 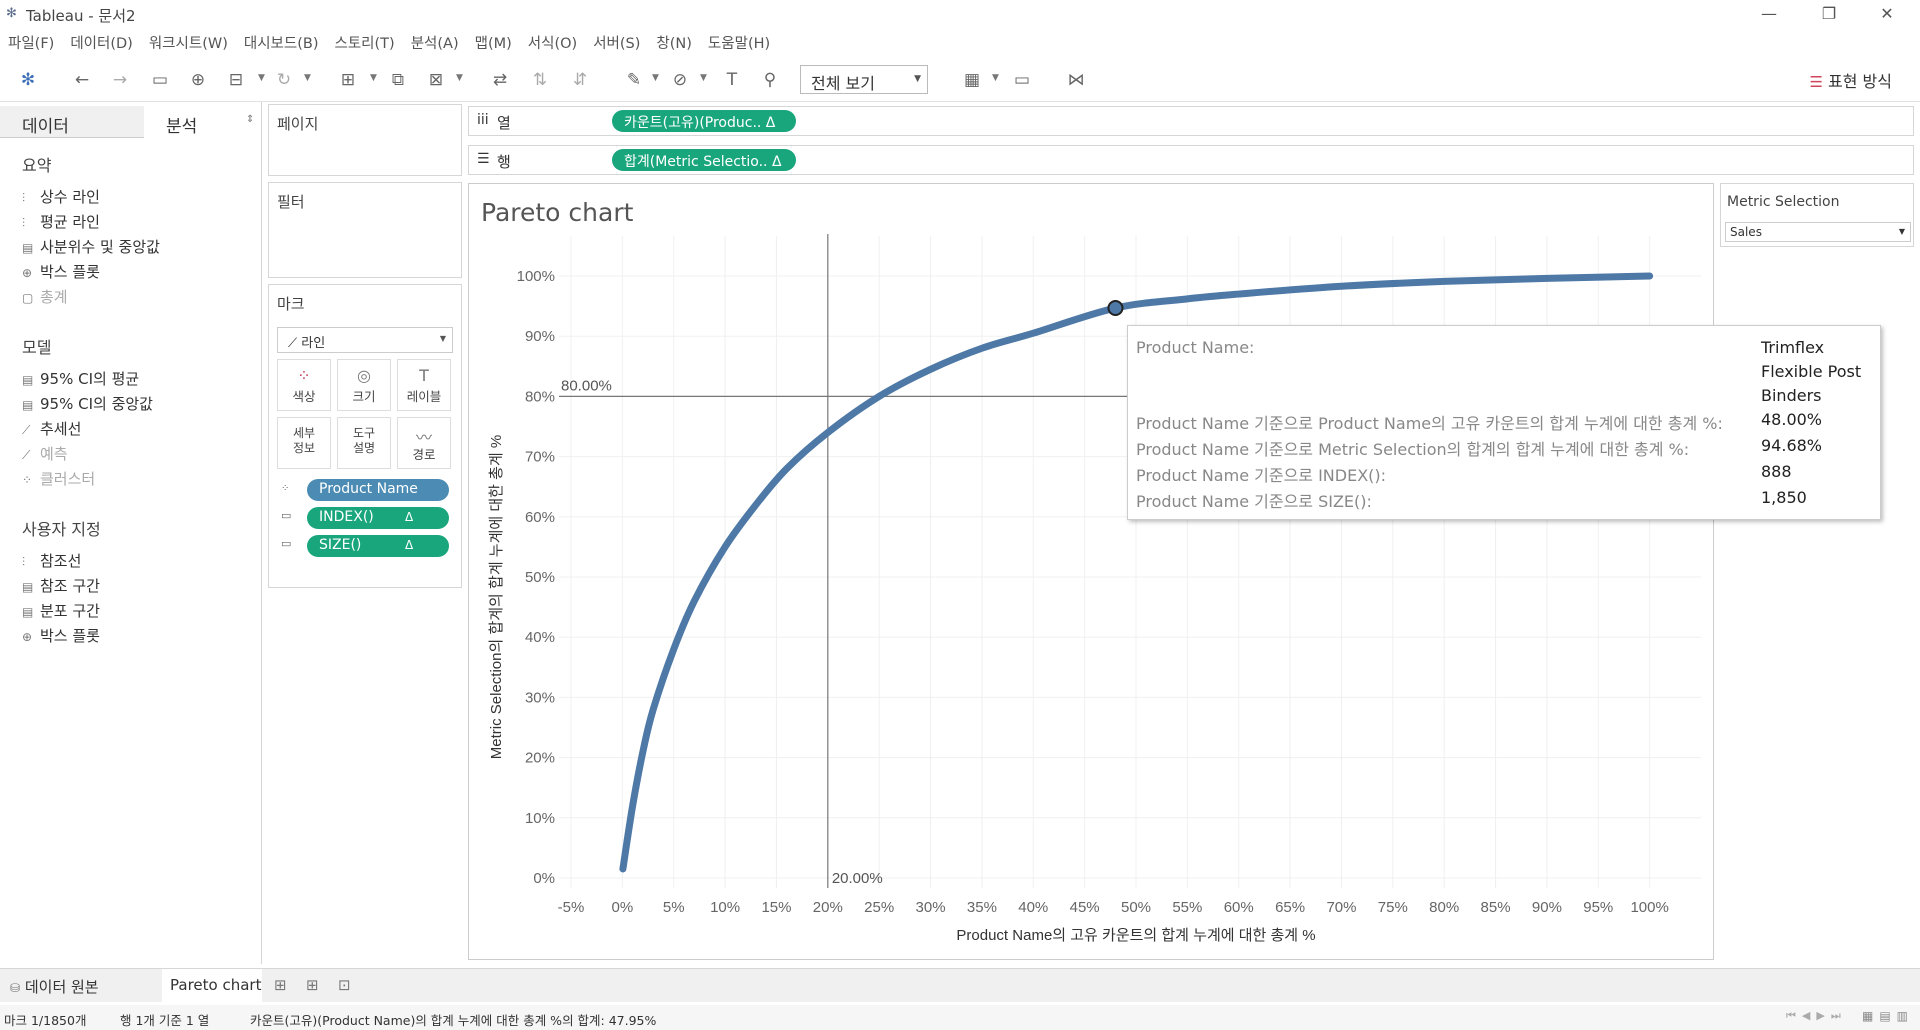 What do you see at coordinates (436, 80) in the screenshot?
I see `clear-sheet-icon: ⊠` at bounding box center [436, 80].